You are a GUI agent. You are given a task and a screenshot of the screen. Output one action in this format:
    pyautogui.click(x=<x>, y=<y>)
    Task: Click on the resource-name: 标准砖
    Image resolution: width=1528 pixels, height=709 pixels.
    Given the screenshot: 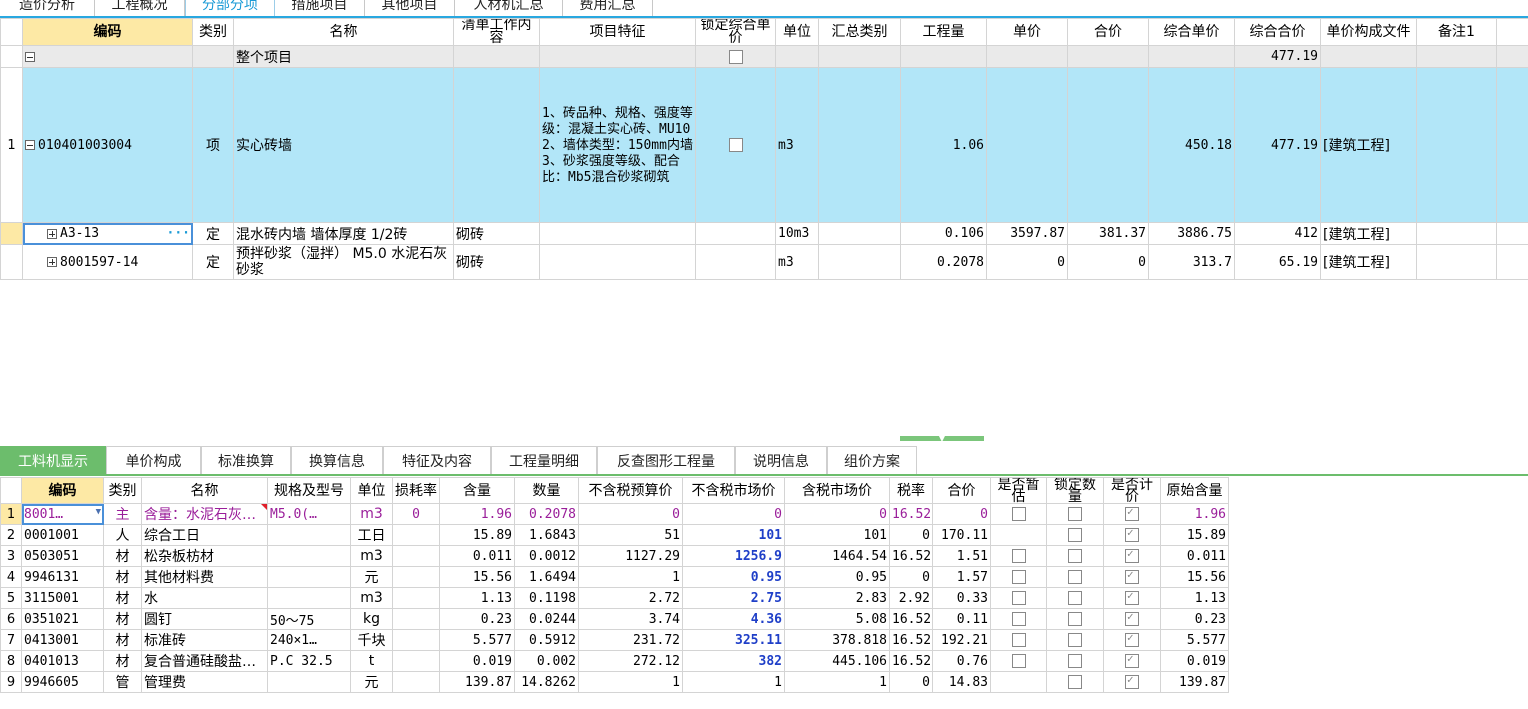 What is the action you would take?
    pyautogui.click(x=204, y=640)
    